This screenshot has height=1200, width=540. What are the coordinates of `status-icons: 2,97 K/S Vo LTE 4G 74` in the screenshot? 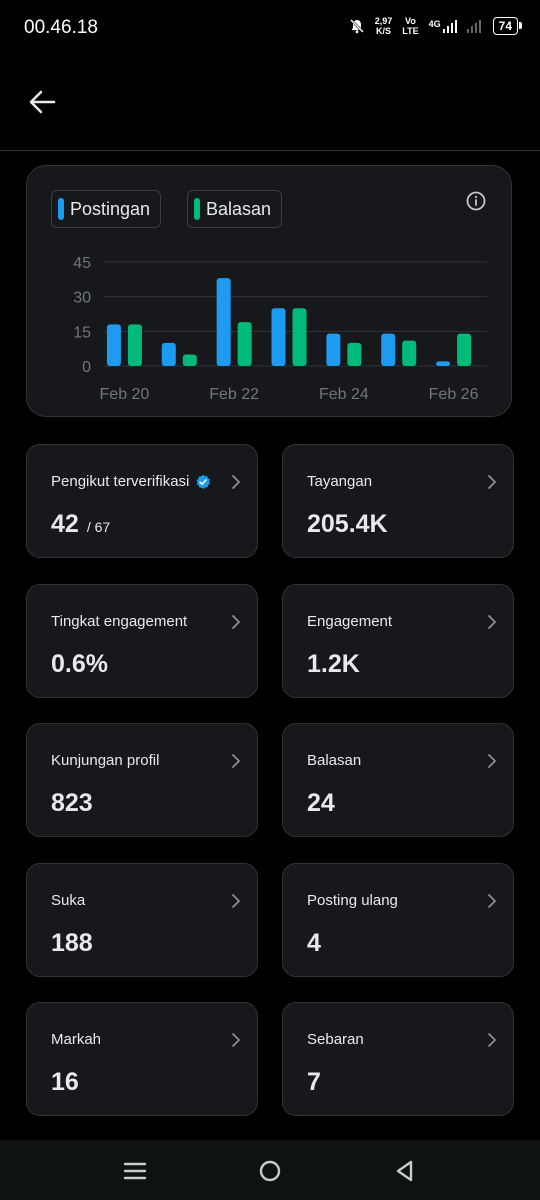 It's located at (436, 26).